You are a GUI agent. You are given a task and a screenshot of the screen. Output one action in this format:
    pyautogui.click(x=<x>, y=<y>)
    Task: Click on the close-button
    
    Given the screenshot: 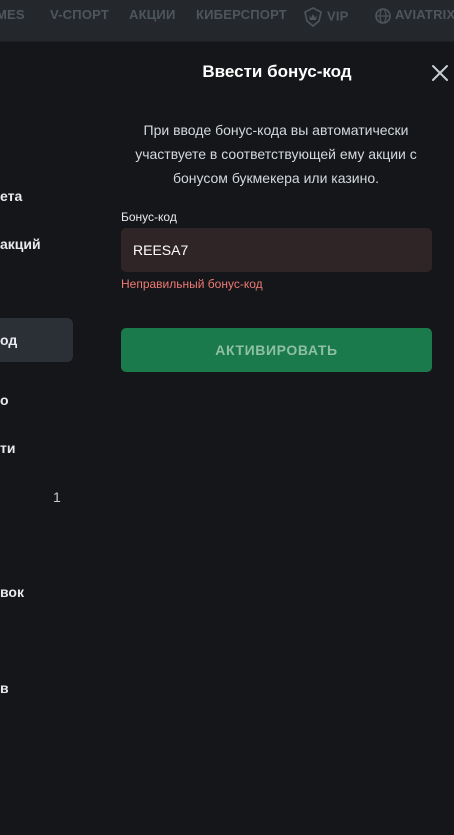 What is the action you would take?
    pyautogui.click(x=441, y=73)
    